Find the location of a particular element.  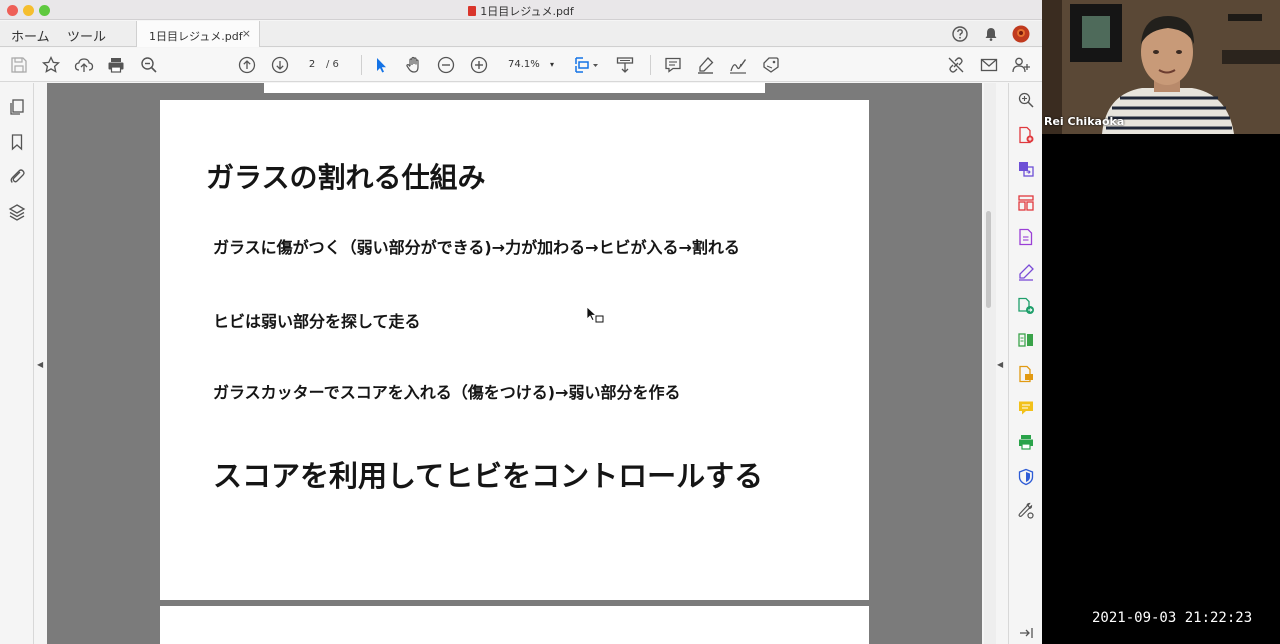

participant-name: Rei Chikaoka is located at coordinates (1084, 121).